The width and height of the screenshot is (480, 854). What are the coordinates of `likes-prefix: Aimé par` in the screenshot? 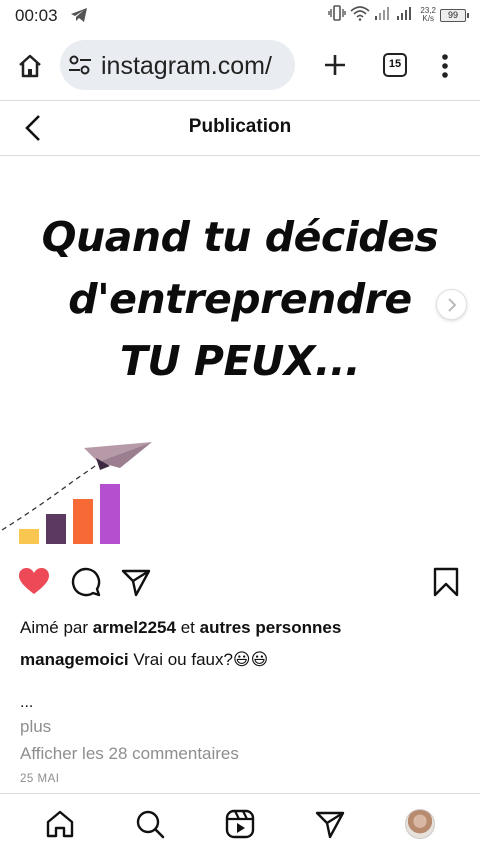 It's located at (54, 627).